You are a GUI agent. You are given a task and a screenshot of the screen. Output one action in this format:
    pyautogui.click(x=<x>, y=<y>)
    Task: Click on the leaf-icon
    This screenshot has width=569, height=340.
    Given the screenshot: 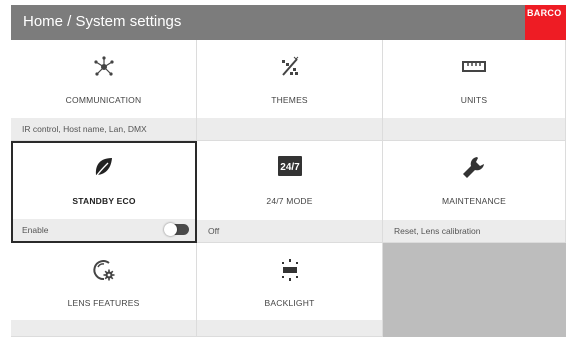 What is the action you would take?
    pyautogui.click(x=104, y=168)
    